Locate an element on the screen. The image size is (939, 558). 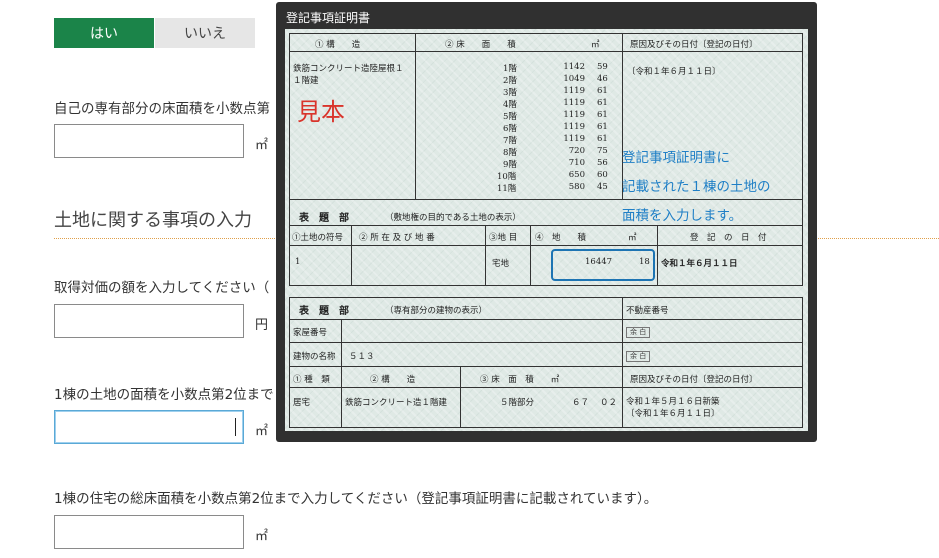
unit-col-area: ③ 床 面 積 ㎡ is located at coordinates (520, 380).